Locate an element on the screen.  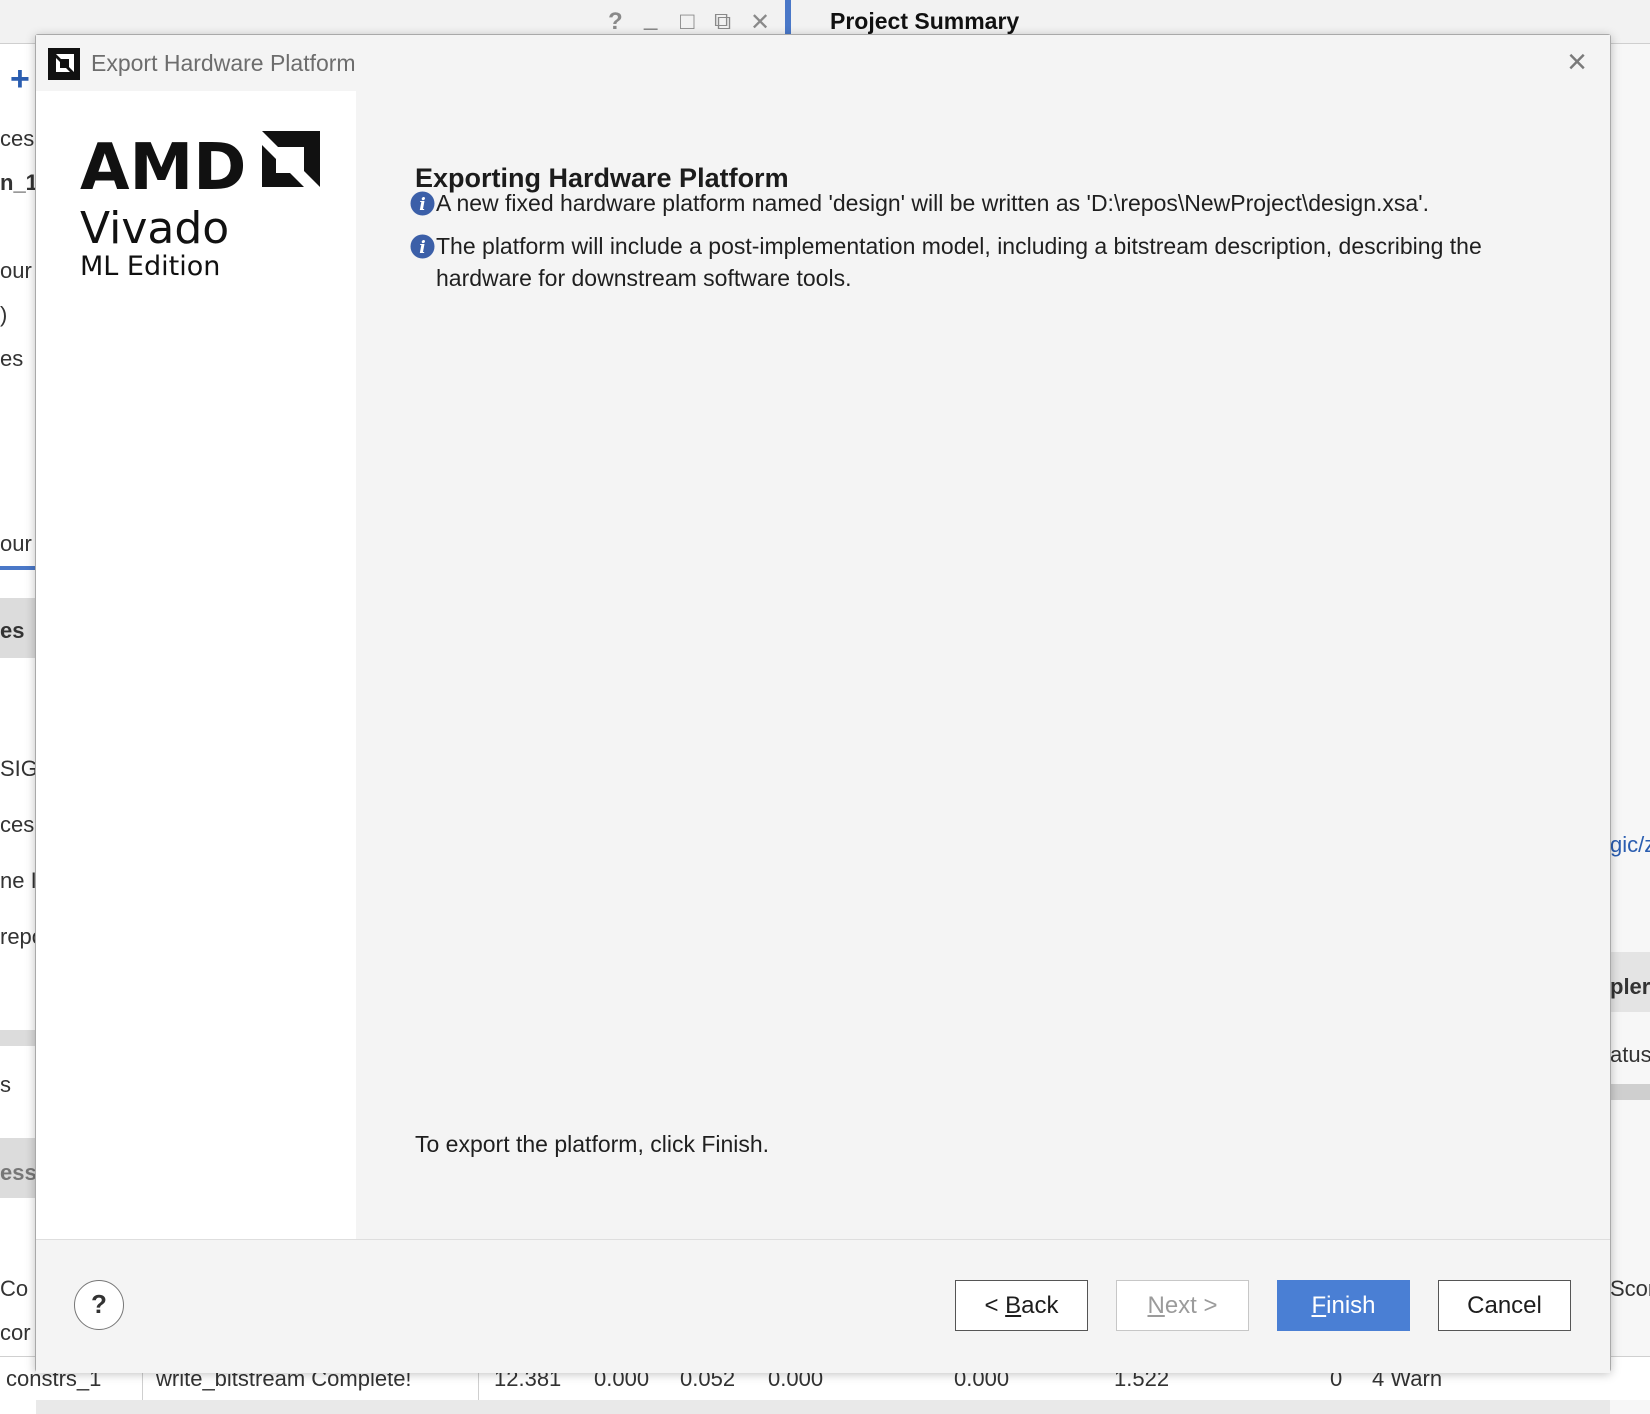
close-icon: × is located at coordinates (1577, 62).